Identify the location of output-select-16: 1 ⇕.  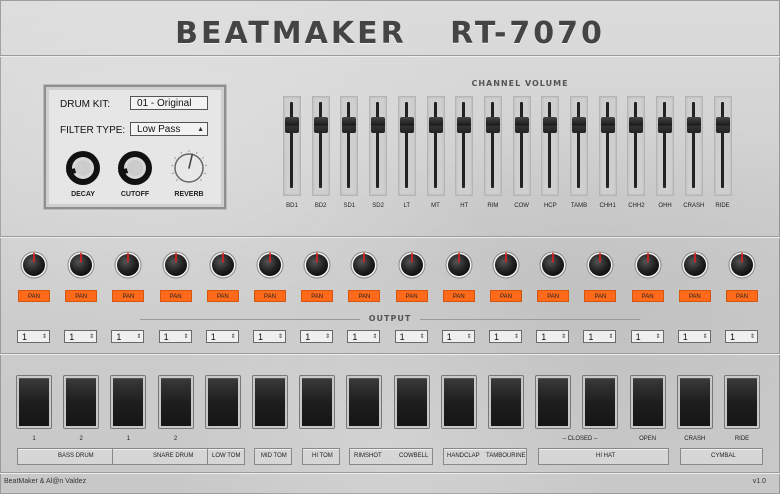
(741, 336).